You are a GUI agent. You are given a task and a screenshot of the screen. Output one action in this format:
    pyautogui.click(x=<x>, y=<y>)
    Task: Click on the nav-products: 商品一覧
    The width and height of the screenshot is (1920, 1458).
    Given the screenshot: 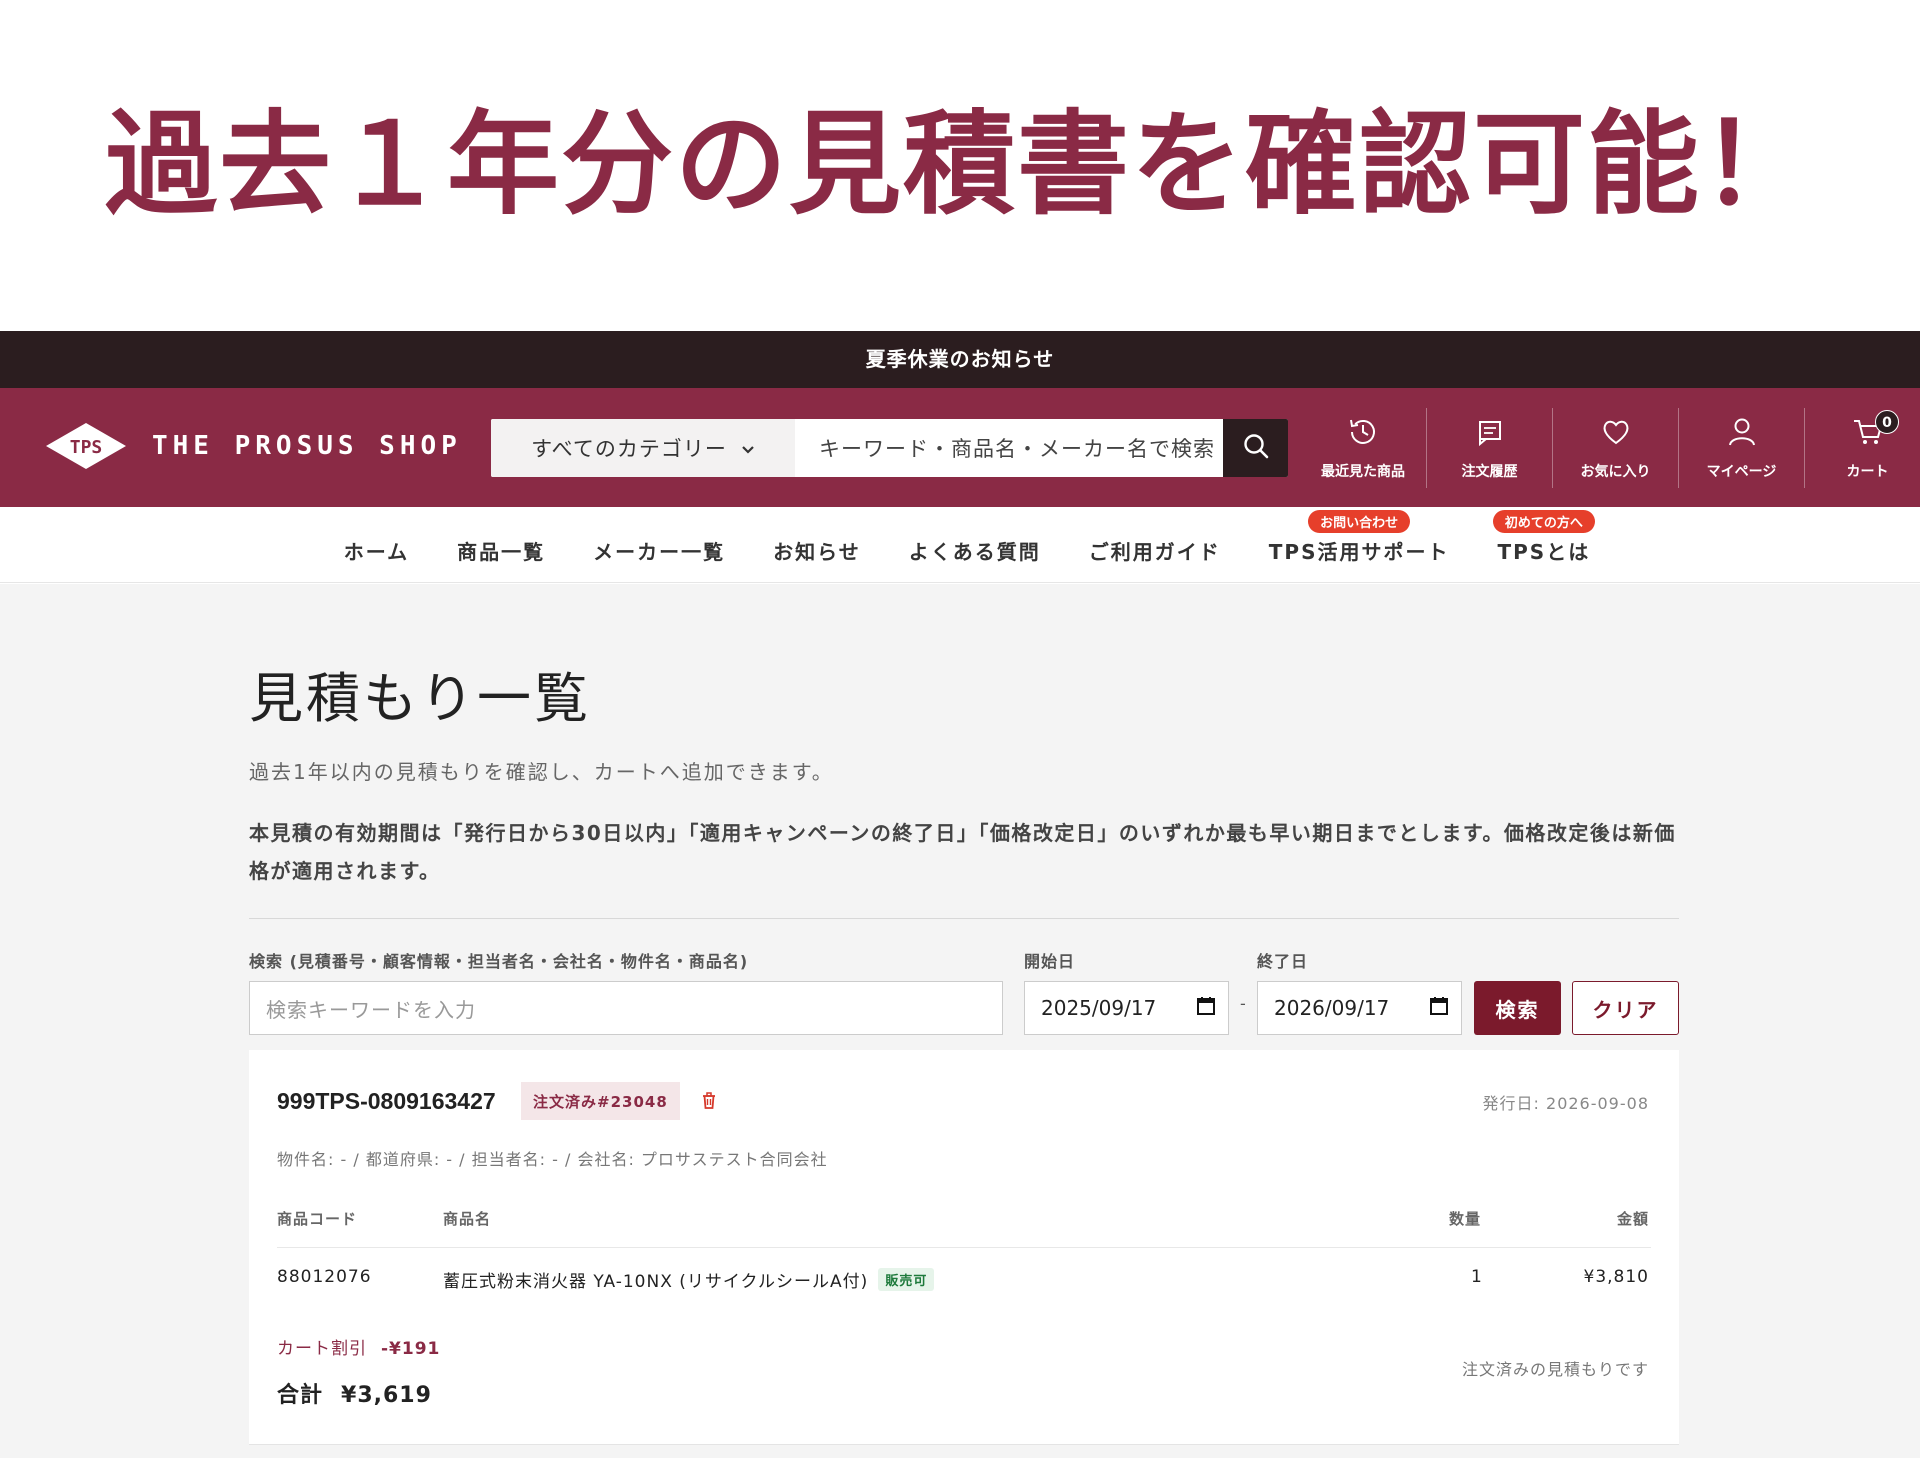 What is the action you would take?
    pyautogui.click(x=501, y=545)
    